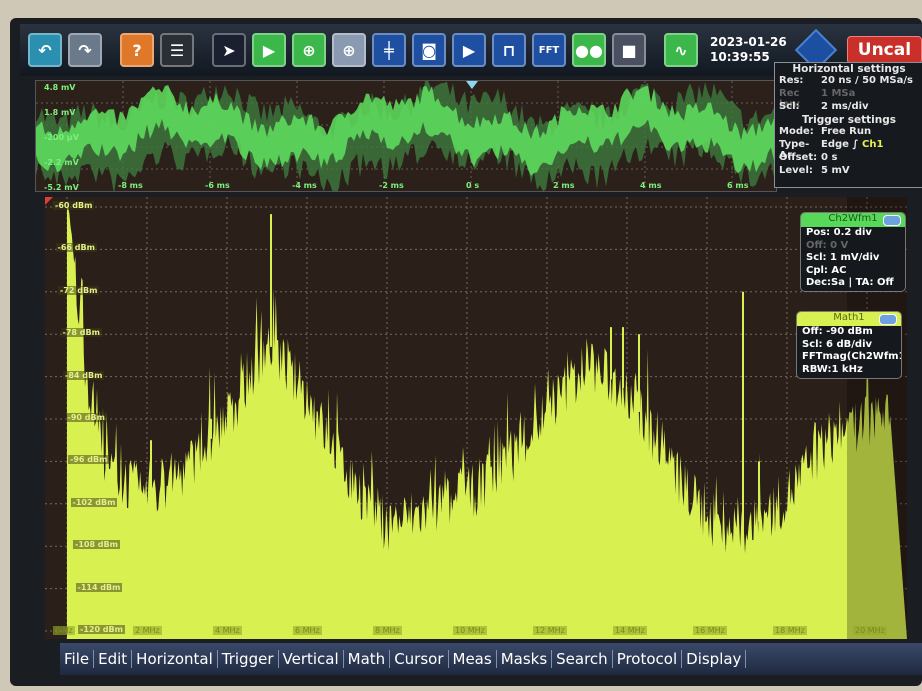 This screenshot has width=922, height=691. Describe the element at coordinates (76, 248) in the screenshot. I see `y-tick-label: -66 dBm` at that location.